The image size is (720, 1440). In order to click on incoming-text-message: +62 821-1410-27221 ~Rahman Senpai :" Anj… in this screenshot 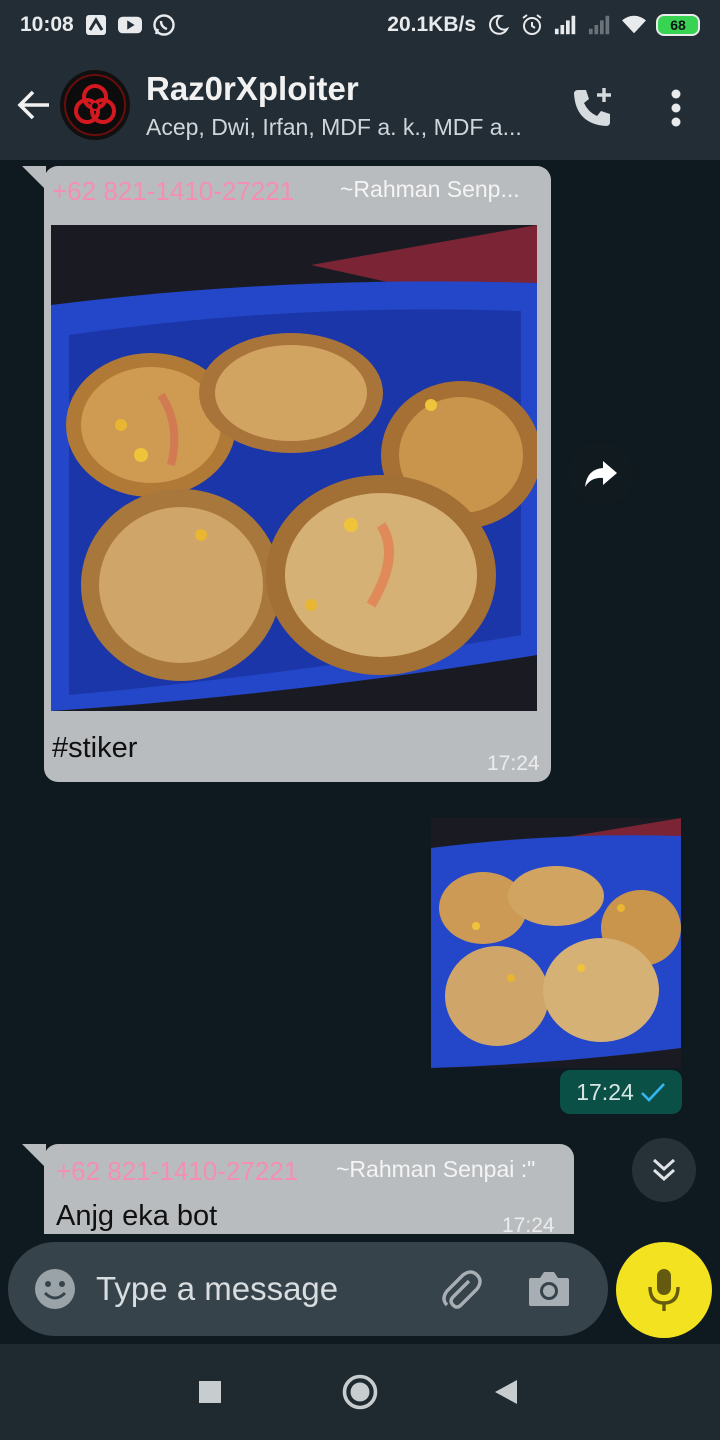, I will do `click(309, 1189)`.